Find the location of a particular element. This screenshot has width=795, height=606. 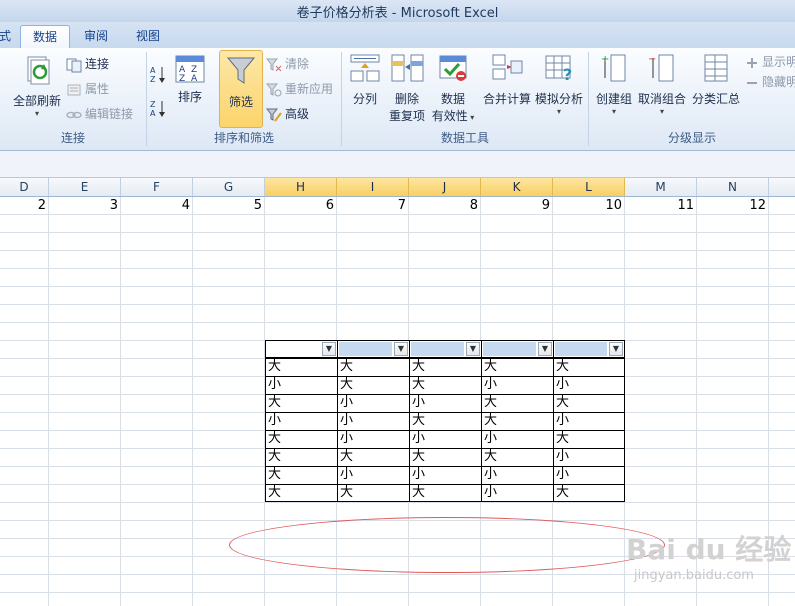

what-if-label: 模拟分析 is located at coordinates (559, 99).